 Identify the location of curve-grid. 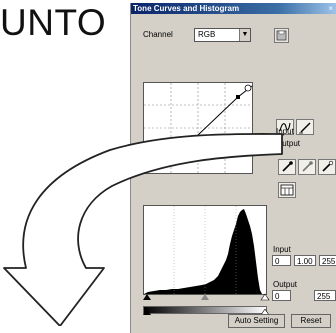
(198, 128).